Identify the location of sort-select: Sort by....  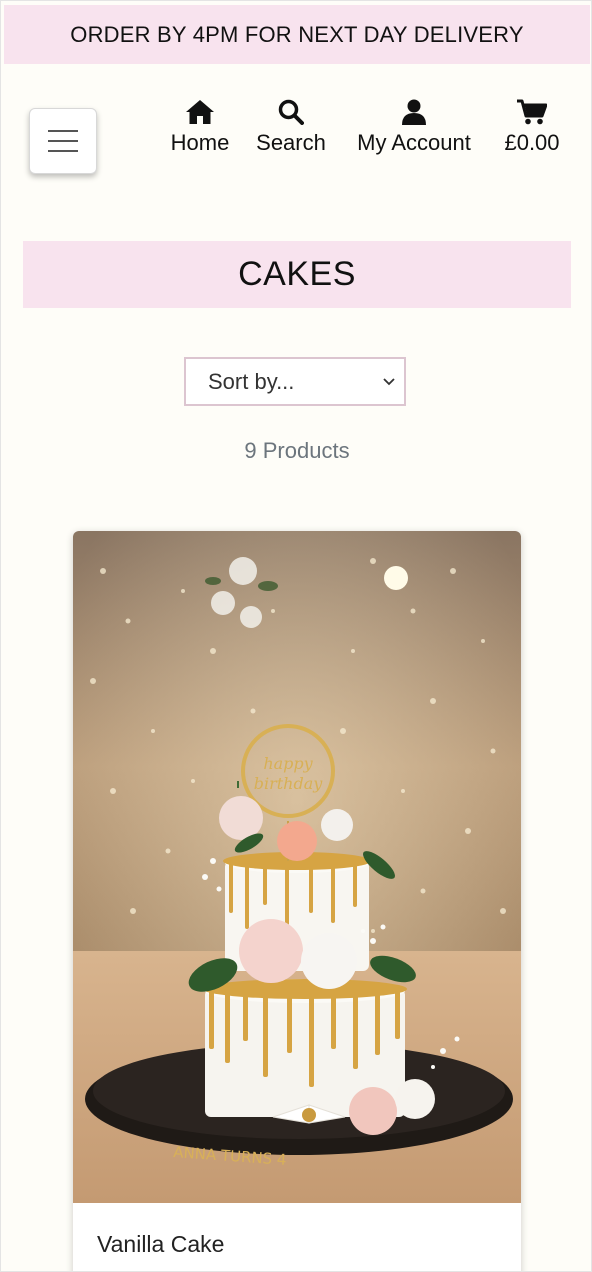
(295, 381).